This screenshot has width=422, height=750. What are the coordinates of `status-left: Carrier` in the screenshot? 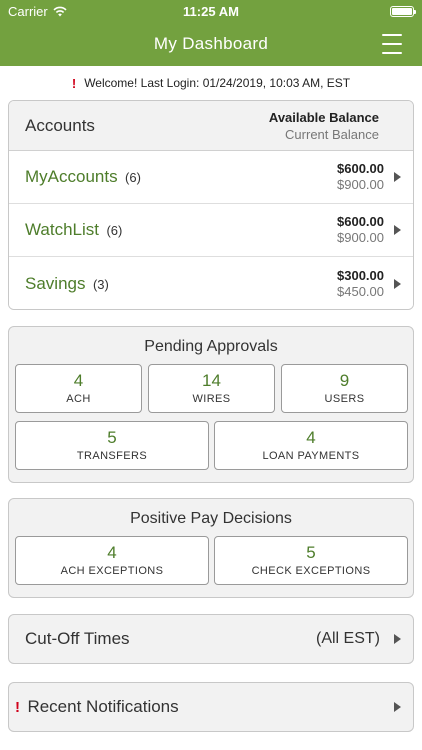 It's located at (68, 11).